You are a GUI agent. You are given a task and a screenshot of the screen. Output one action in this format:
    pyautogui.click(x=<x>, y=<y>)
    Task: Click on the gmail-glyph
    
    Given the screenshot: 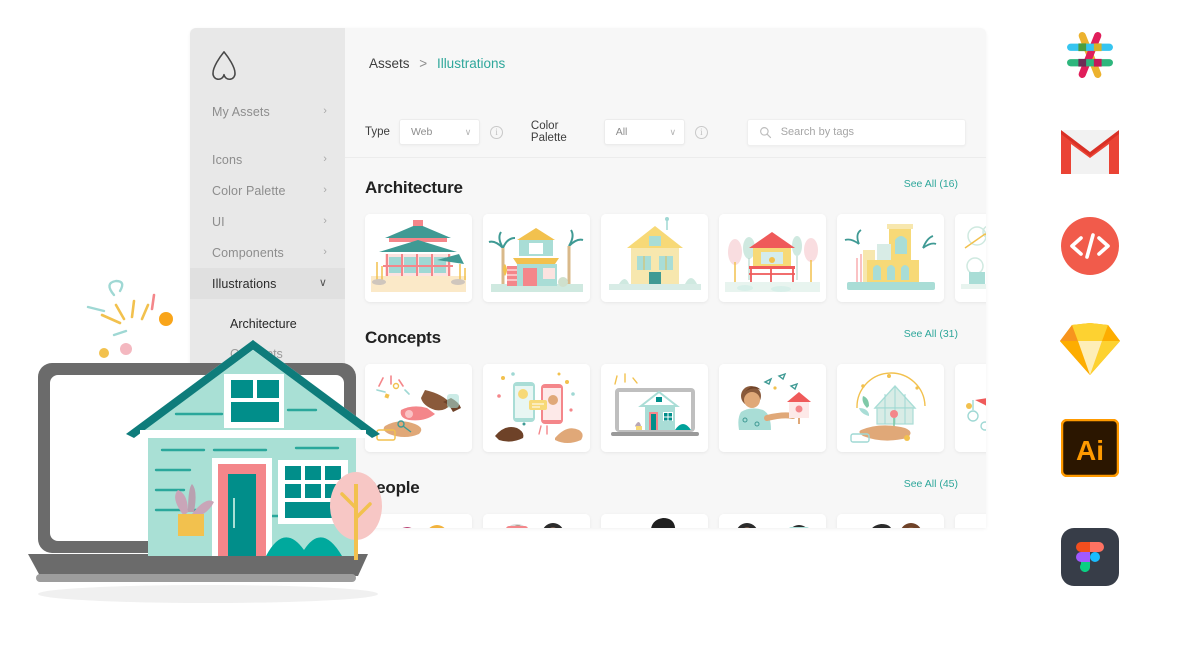 What is the action you would take?
    pyautogui.click(x=1090, y=152)
    